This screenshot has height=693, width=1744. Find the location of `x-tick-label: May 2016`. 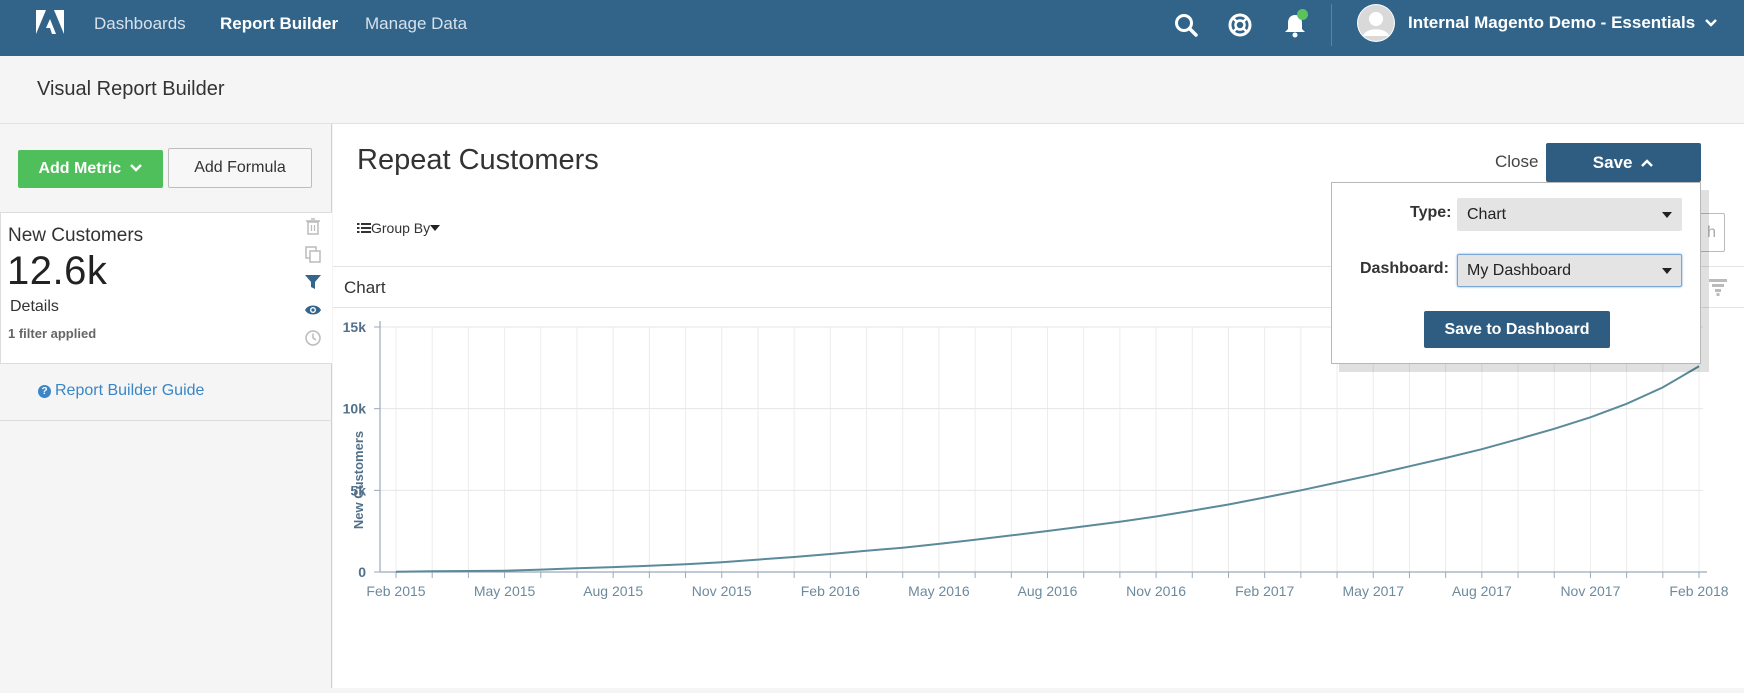

x-tick-label: May 2016 is located at coordinates (939, 591).